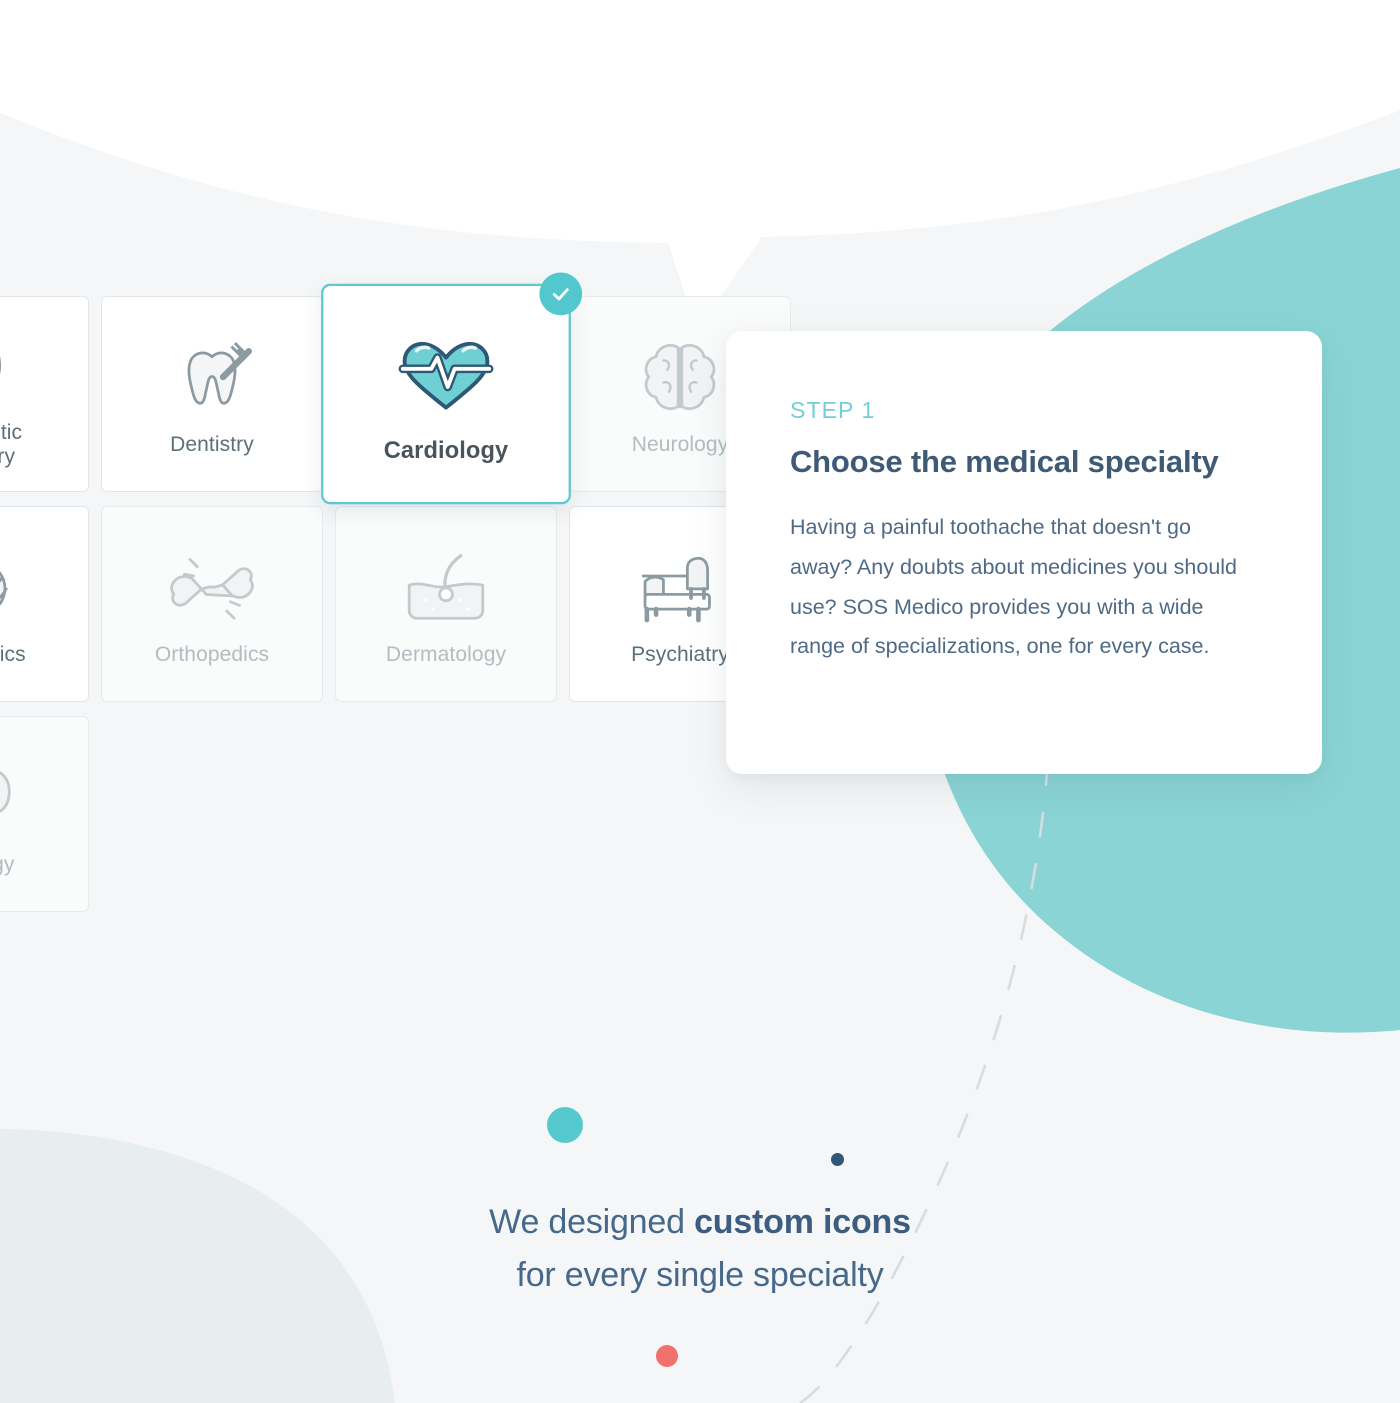 This screenshot has width=1400, height=1403. Describe the element at coordinates (11, 444) in the screenshot. I see `specialty-label: Cosmetic Surgery` at that location.